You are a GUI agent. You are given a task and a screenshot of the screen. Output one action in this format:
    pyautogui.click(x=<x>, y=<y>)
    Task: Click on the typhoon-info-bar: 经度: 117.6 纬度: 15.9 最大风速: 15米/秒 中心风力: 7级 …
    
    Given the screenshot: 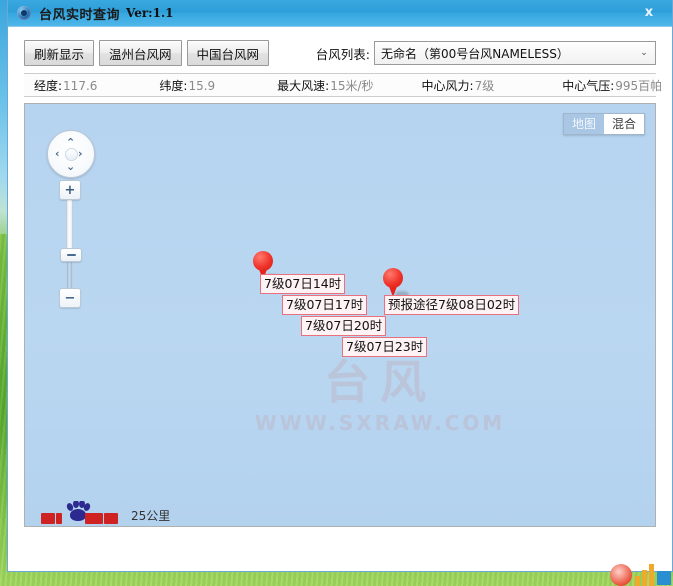 What is the action you would take?
    pyautogui.click(x=343, y=85)
    